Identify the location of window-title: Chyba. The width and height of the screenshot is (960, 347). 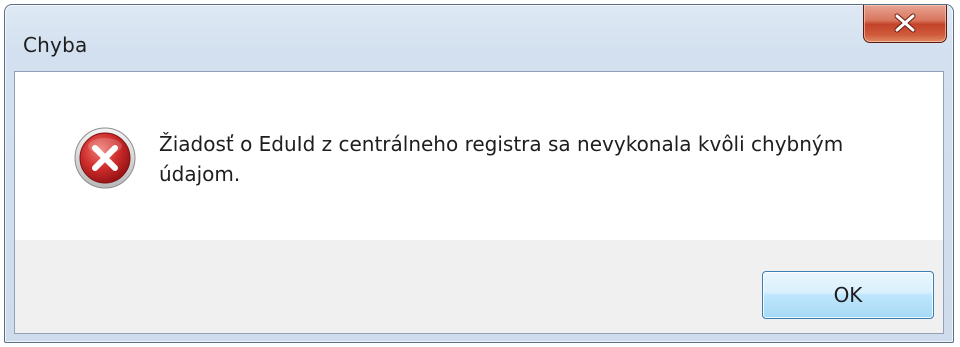
(55, 45).